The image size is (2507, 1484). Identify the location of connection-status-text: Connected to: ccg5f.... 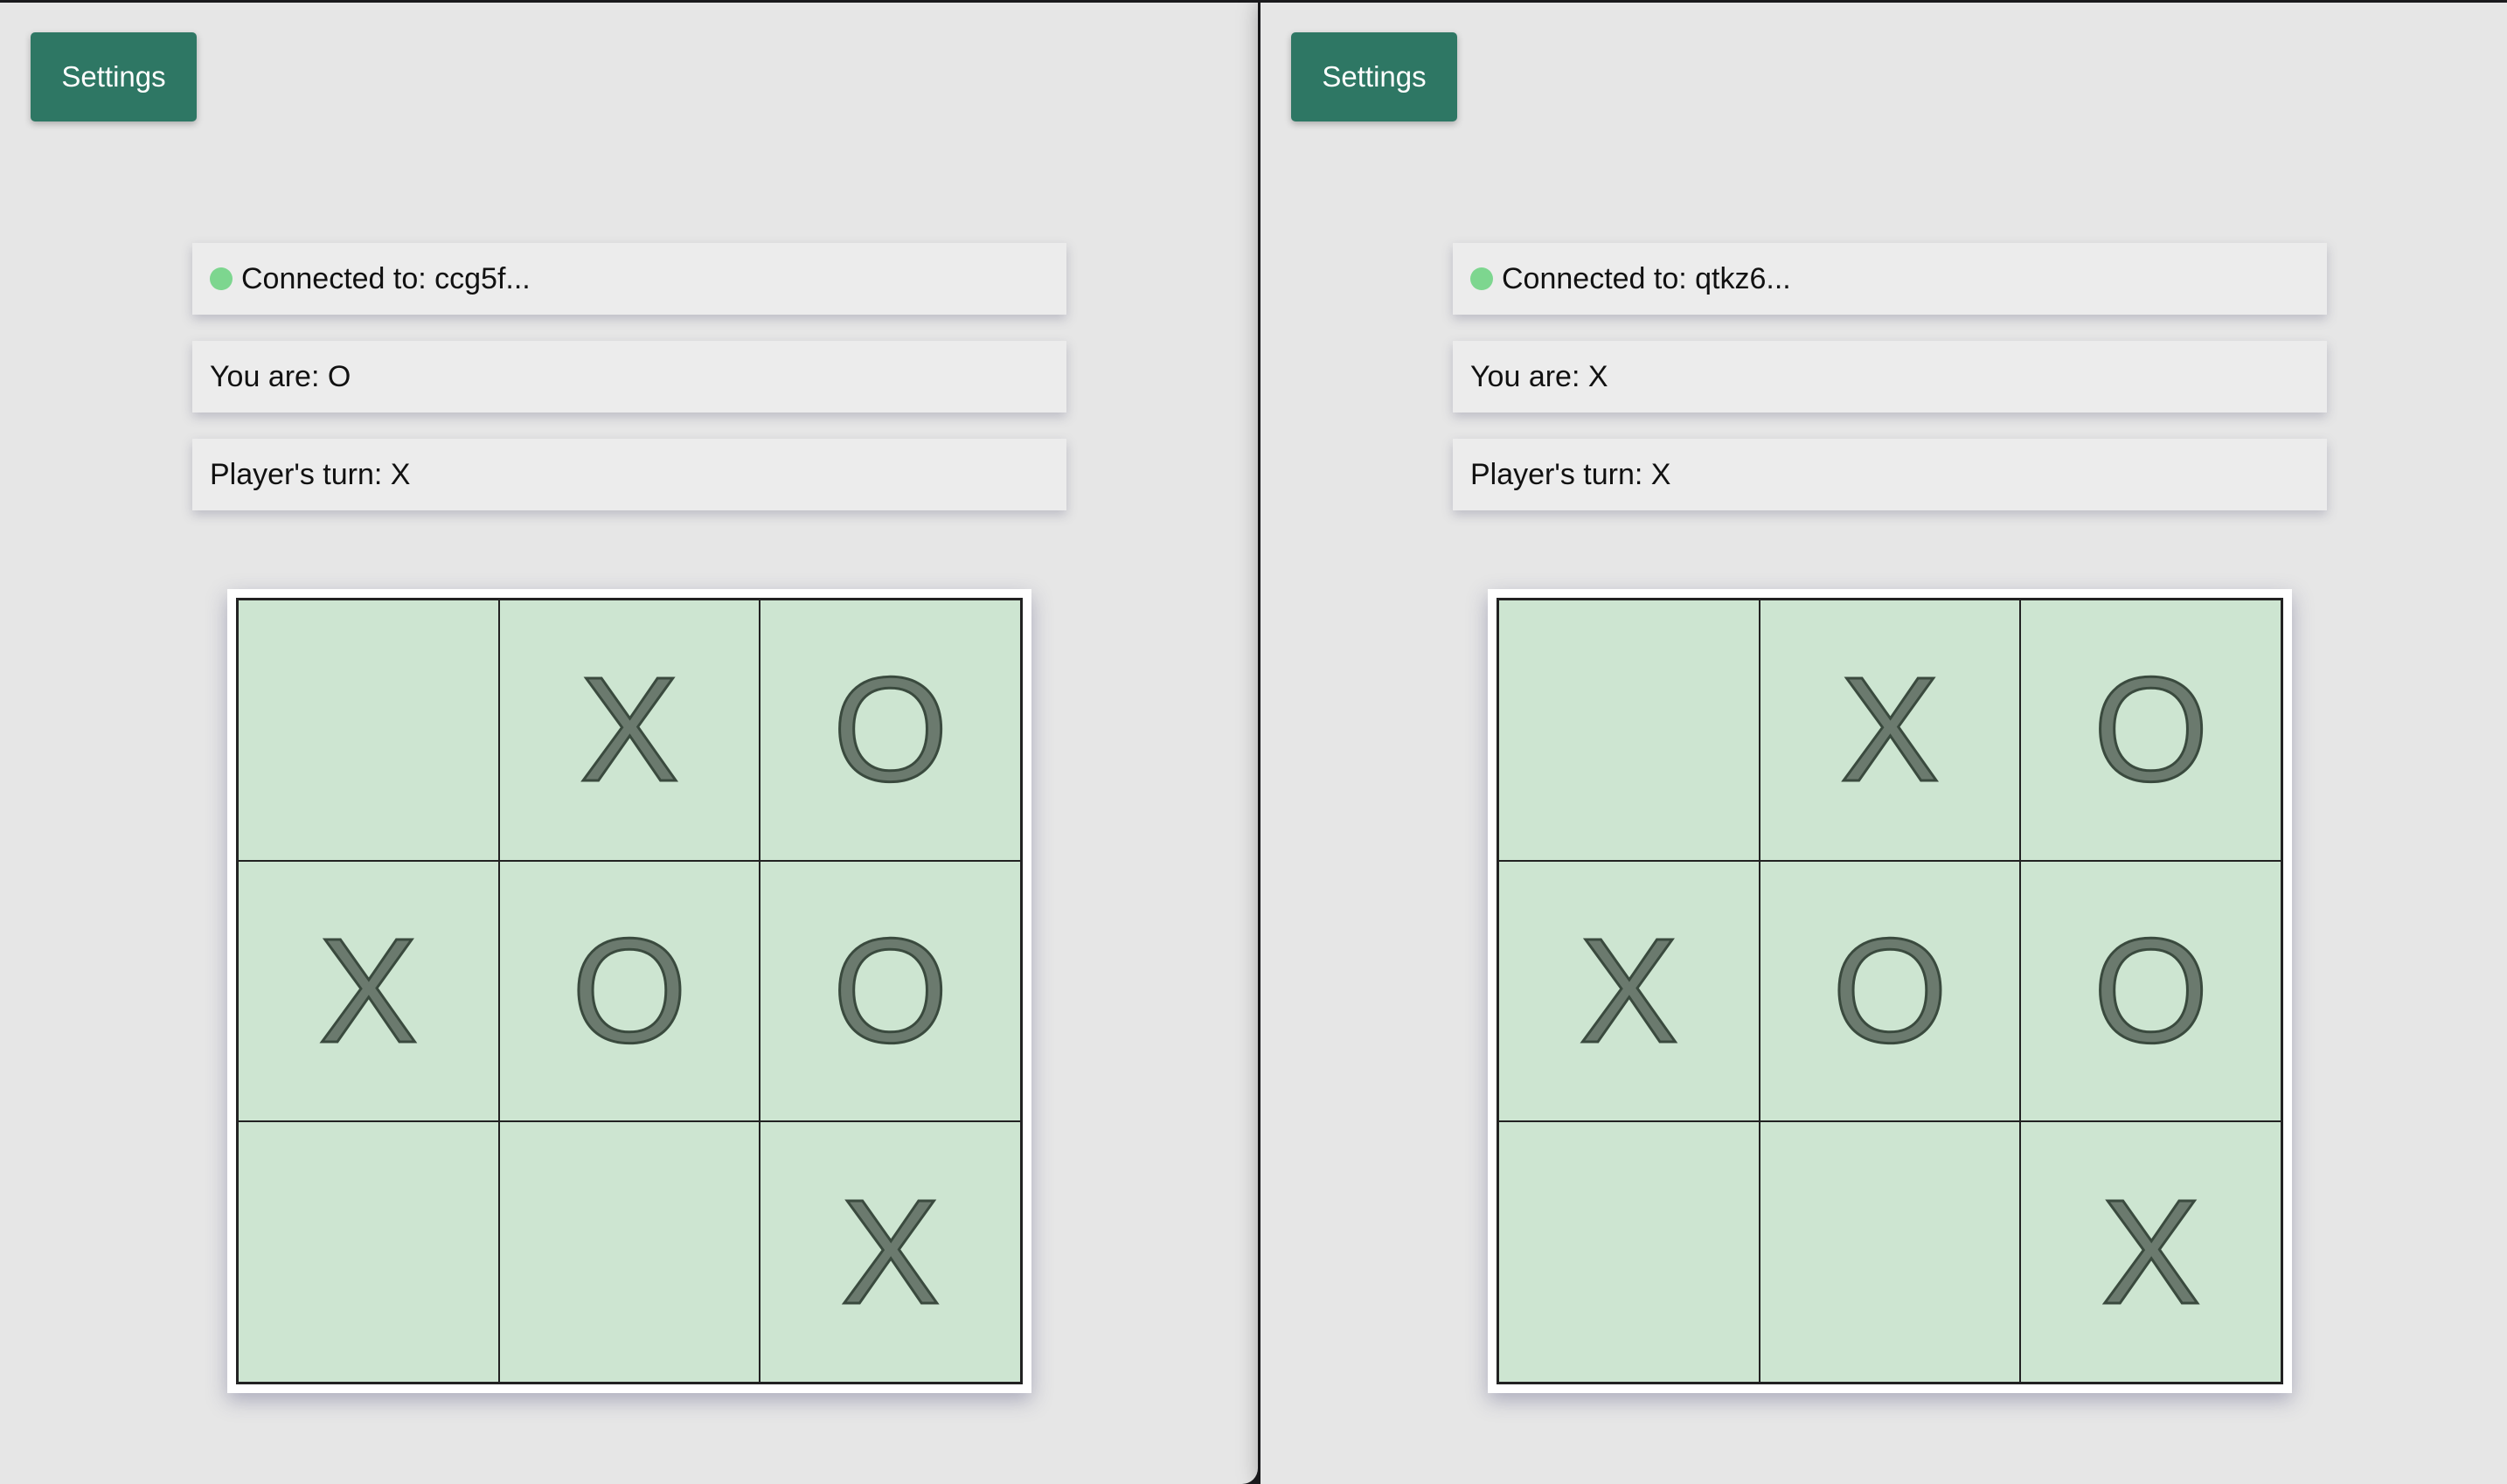
(386, 278).